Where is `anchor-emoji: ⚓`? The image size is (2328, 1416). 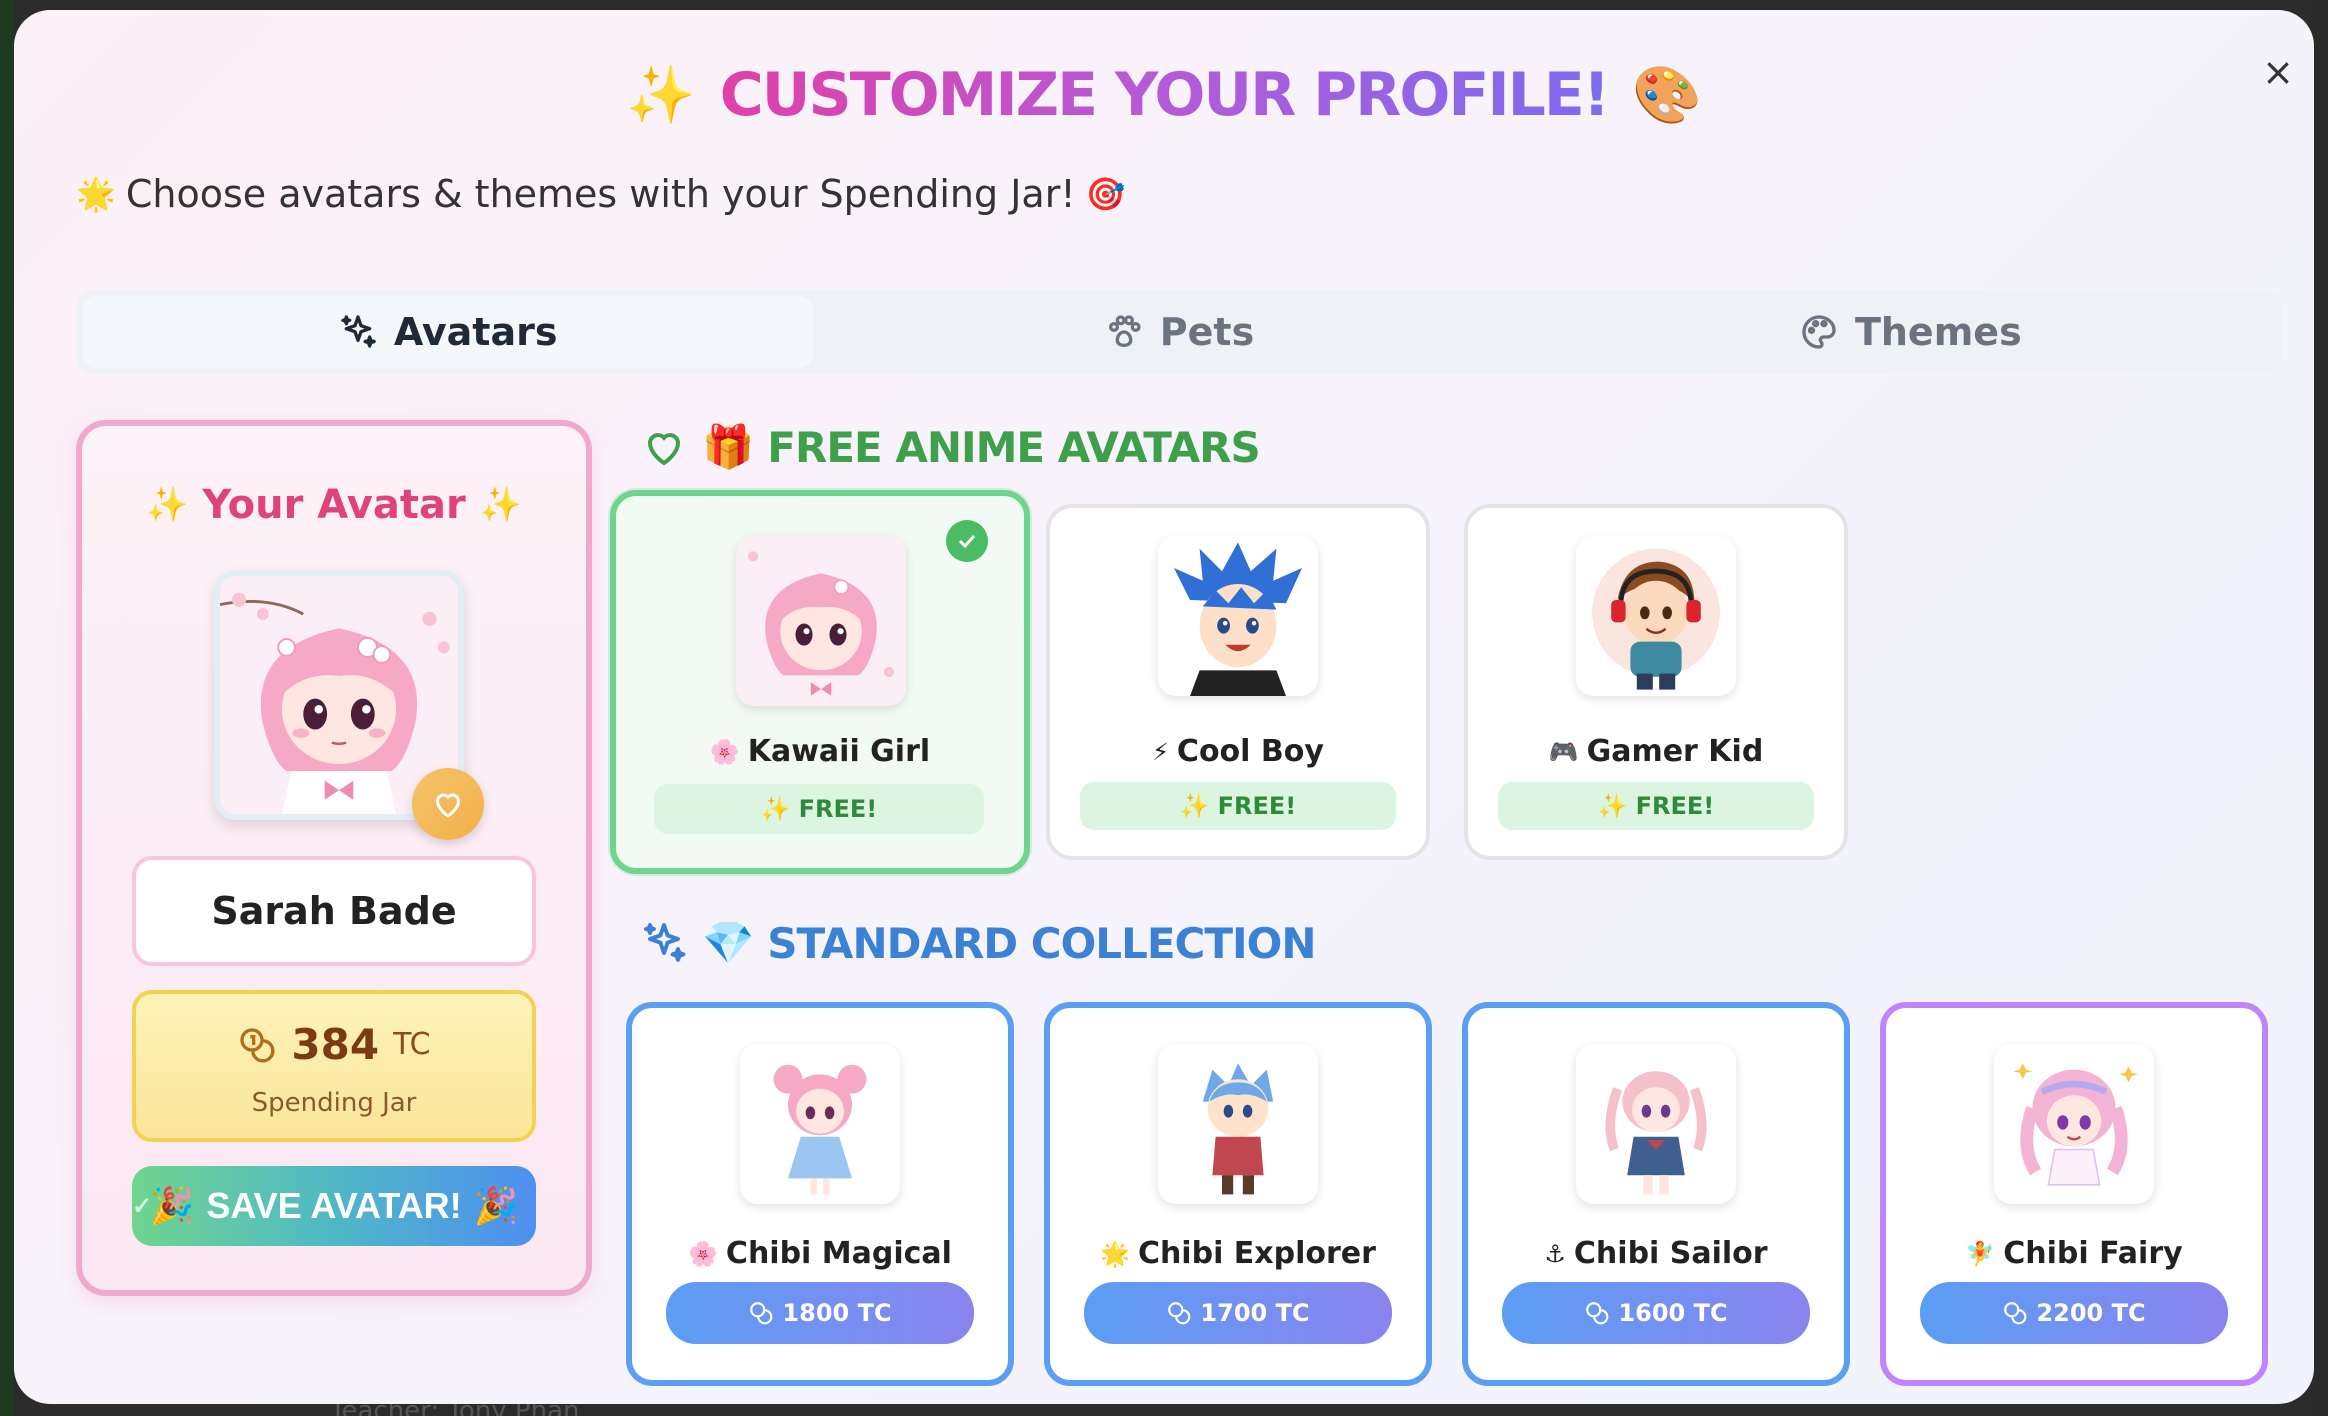 anchor-emoji: ⚓ is located at coordinates (1555, 1253).